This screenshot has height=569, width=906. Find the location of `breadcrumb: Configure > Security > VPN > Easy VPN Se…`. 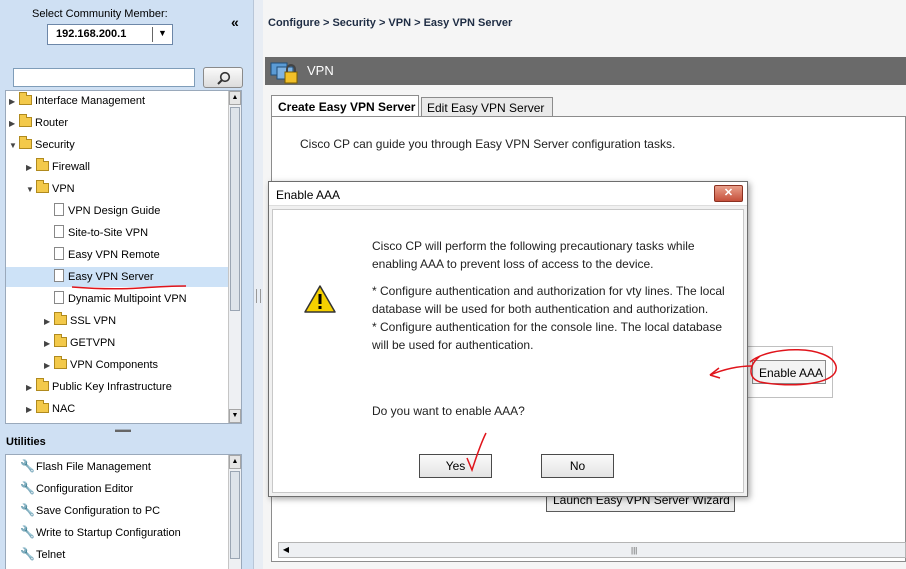

breadcrumb: Configure > Security > VPN > Easy VPN Se… is located at coordinates (390, 23).